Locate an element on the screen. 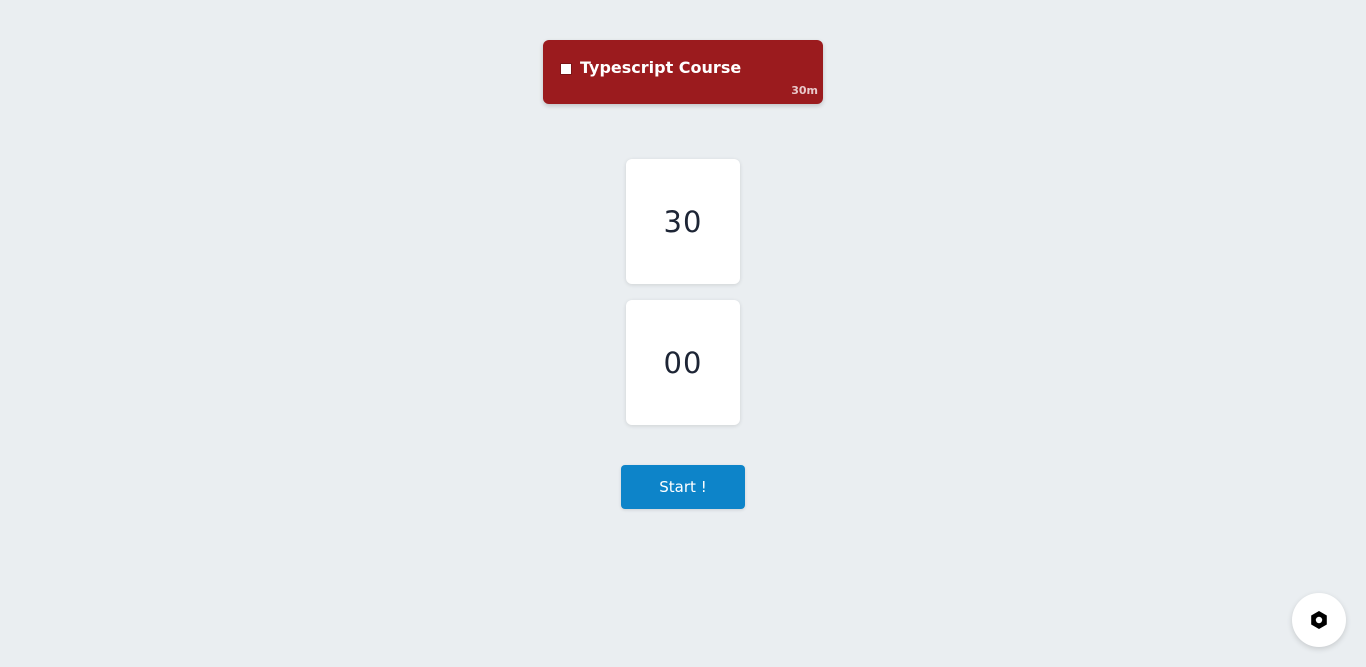  start-button: Start ! is located at coordinates (683, 487).